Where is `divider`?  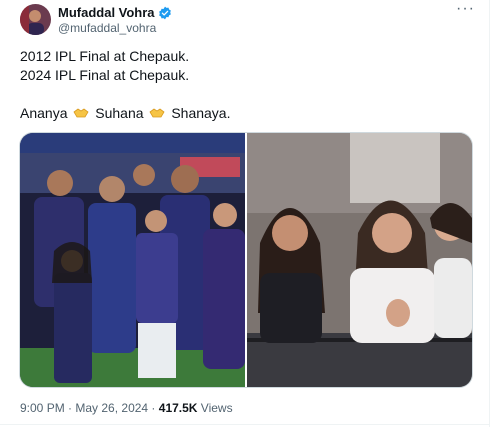
divider is located at coordinates (244, 424).